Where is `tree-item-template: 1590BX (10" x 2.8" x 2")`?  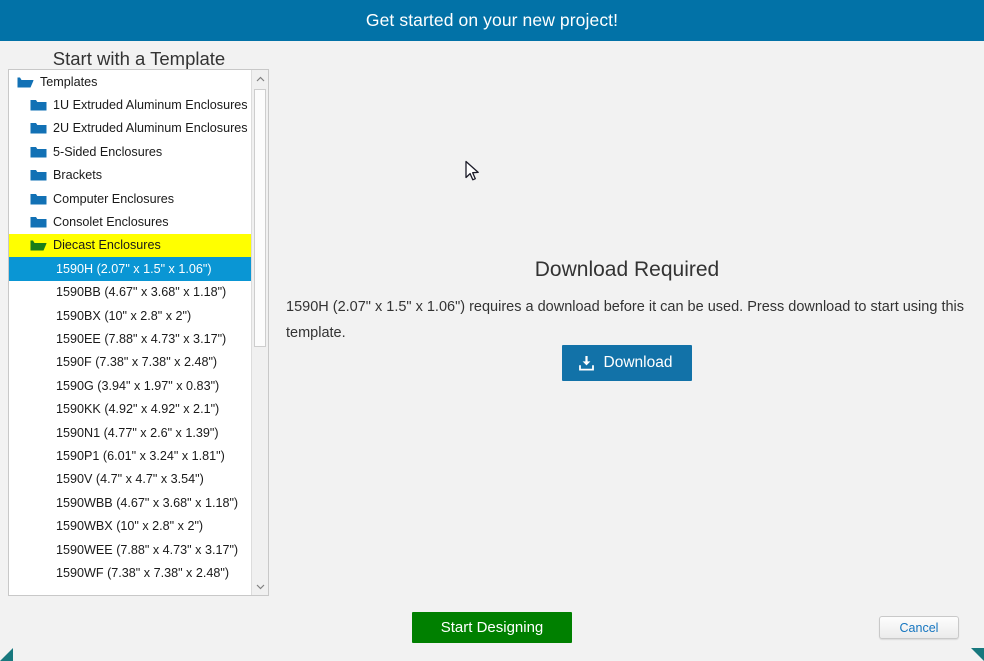
tree-item-template: 1590BX (10" x 2.8" x 2") is located at coordinates (130, 315).